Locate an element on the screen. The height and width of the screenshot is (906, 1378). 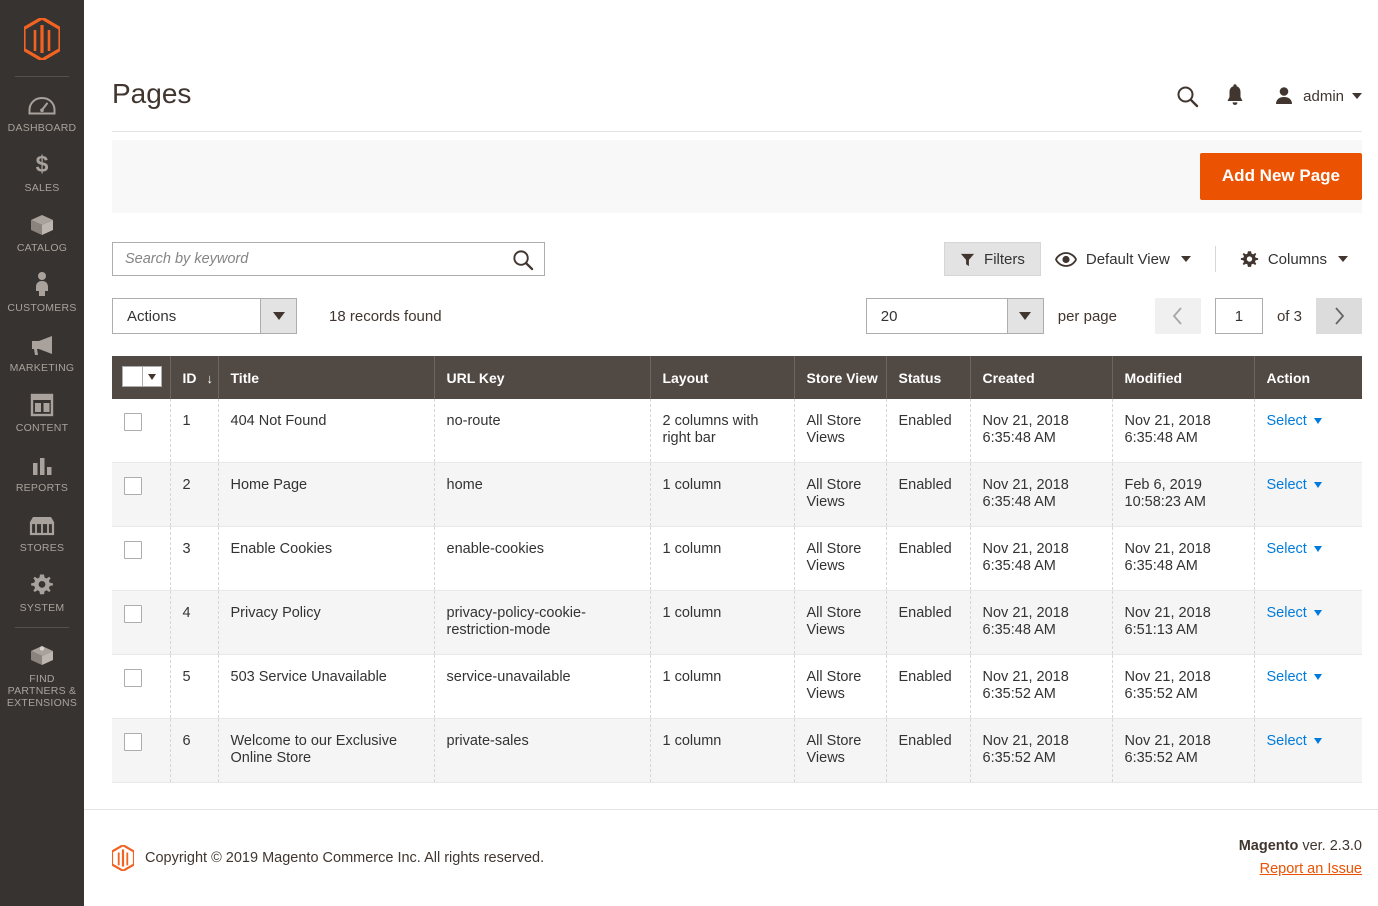
next-page-button is located at coordinates (1339, 316).